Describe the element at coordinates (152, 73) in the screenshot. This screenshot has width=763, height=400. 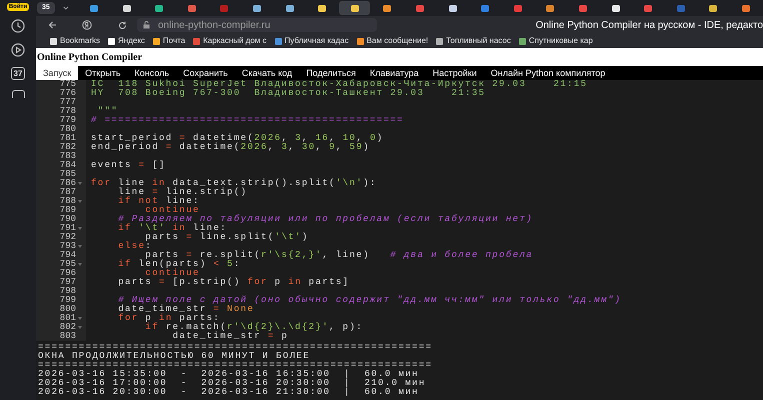
I see `menu-tab: Консоль` at that location.